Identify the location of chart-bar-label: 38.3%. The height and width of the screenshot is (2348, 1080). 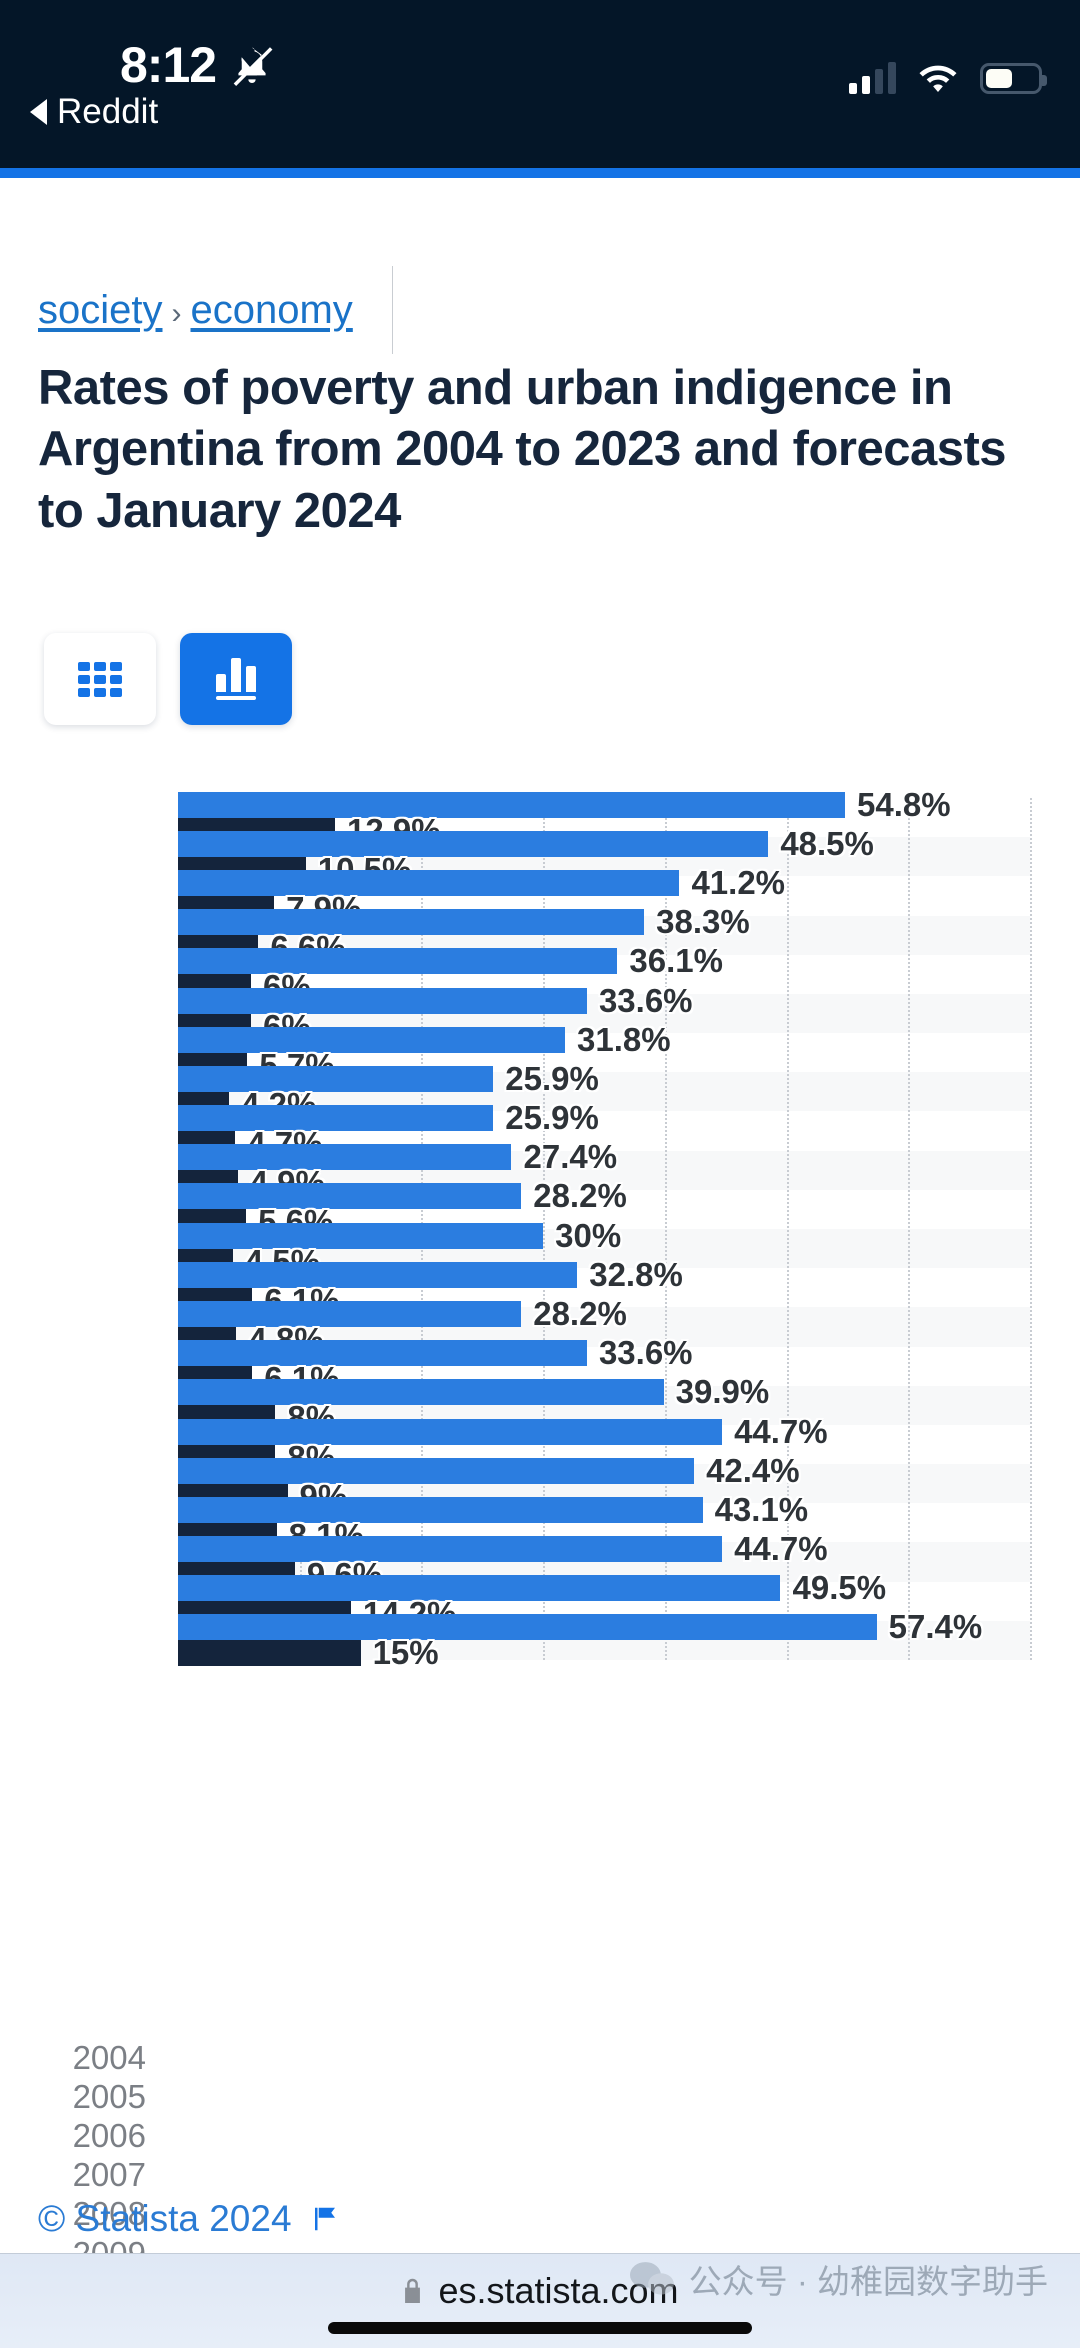
(703, 922).